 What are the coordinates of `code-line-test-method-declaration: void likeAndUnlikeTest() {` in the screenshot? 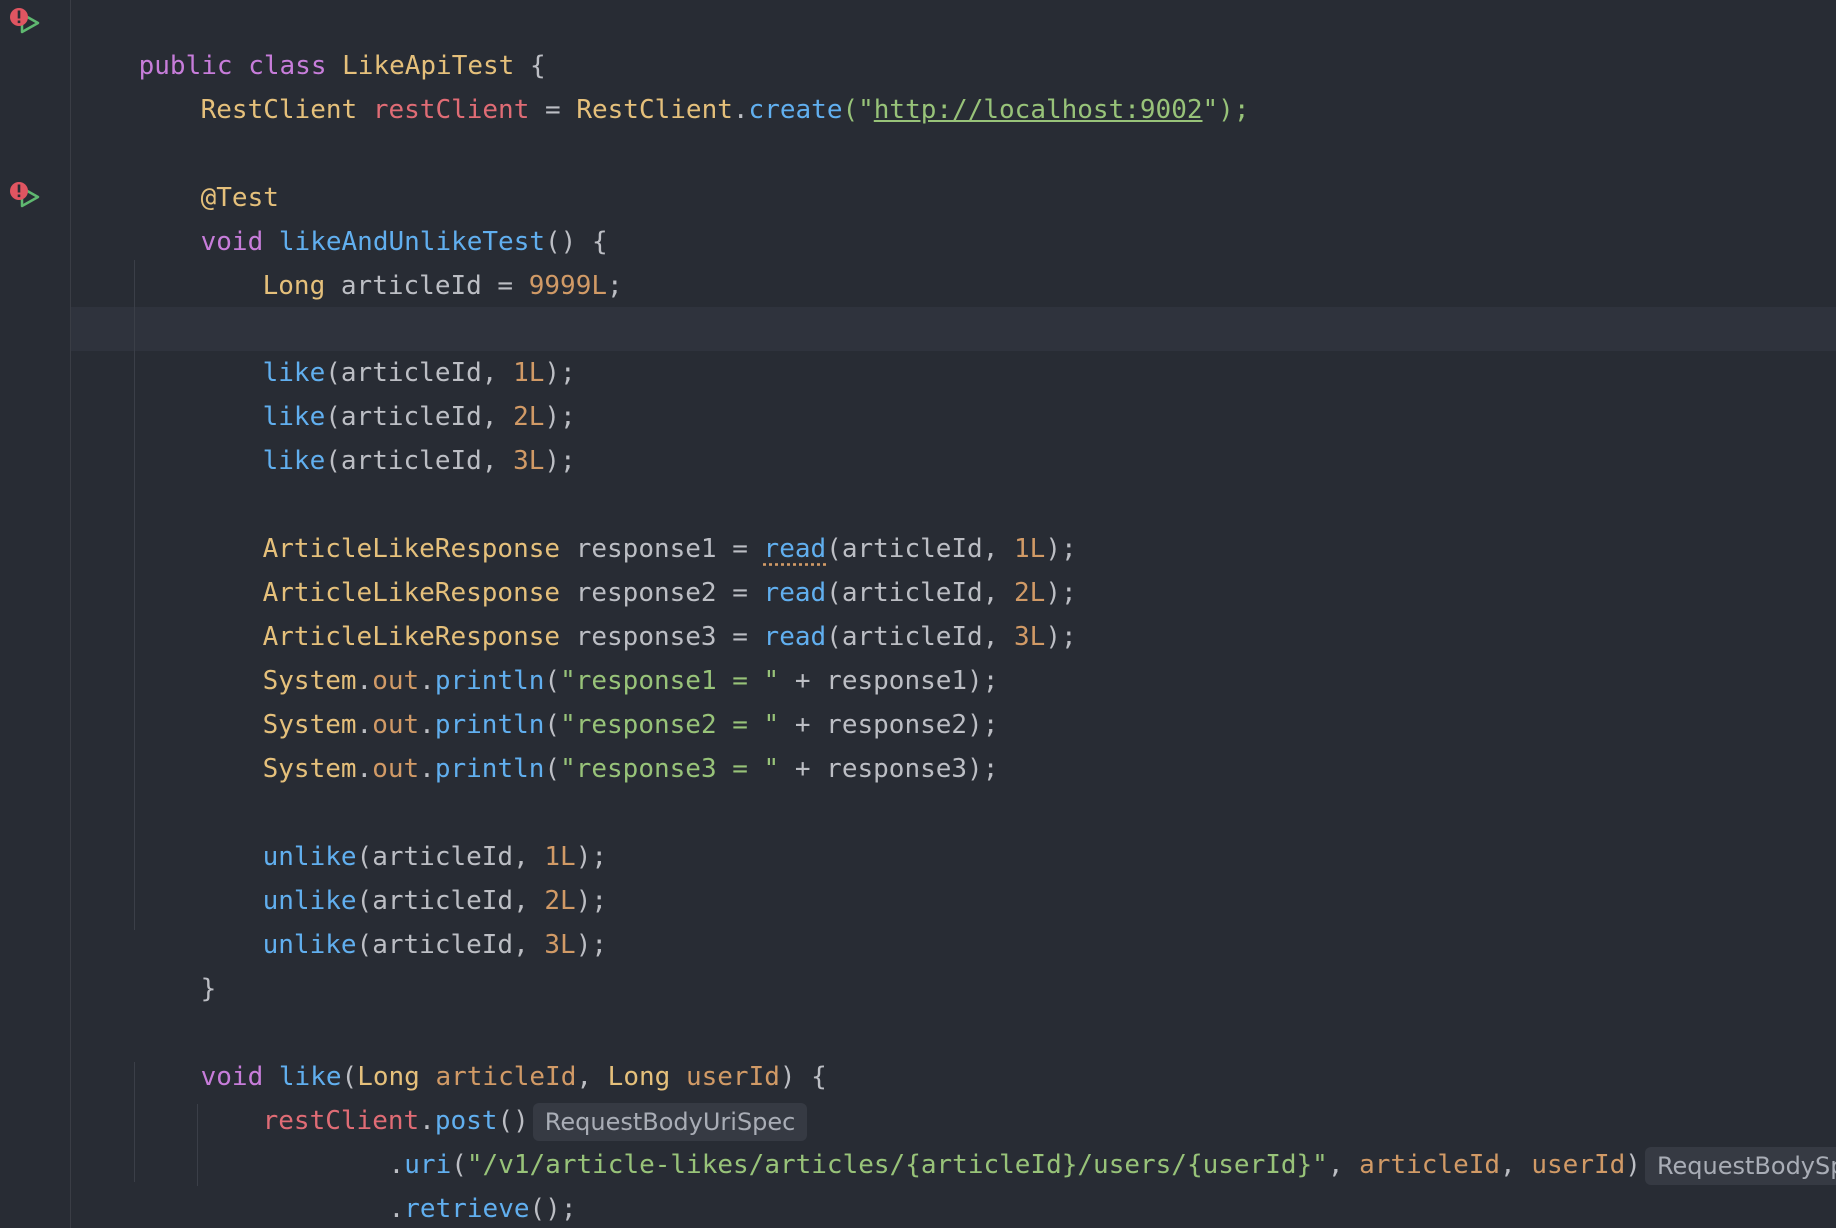 It's located at (373, 216).